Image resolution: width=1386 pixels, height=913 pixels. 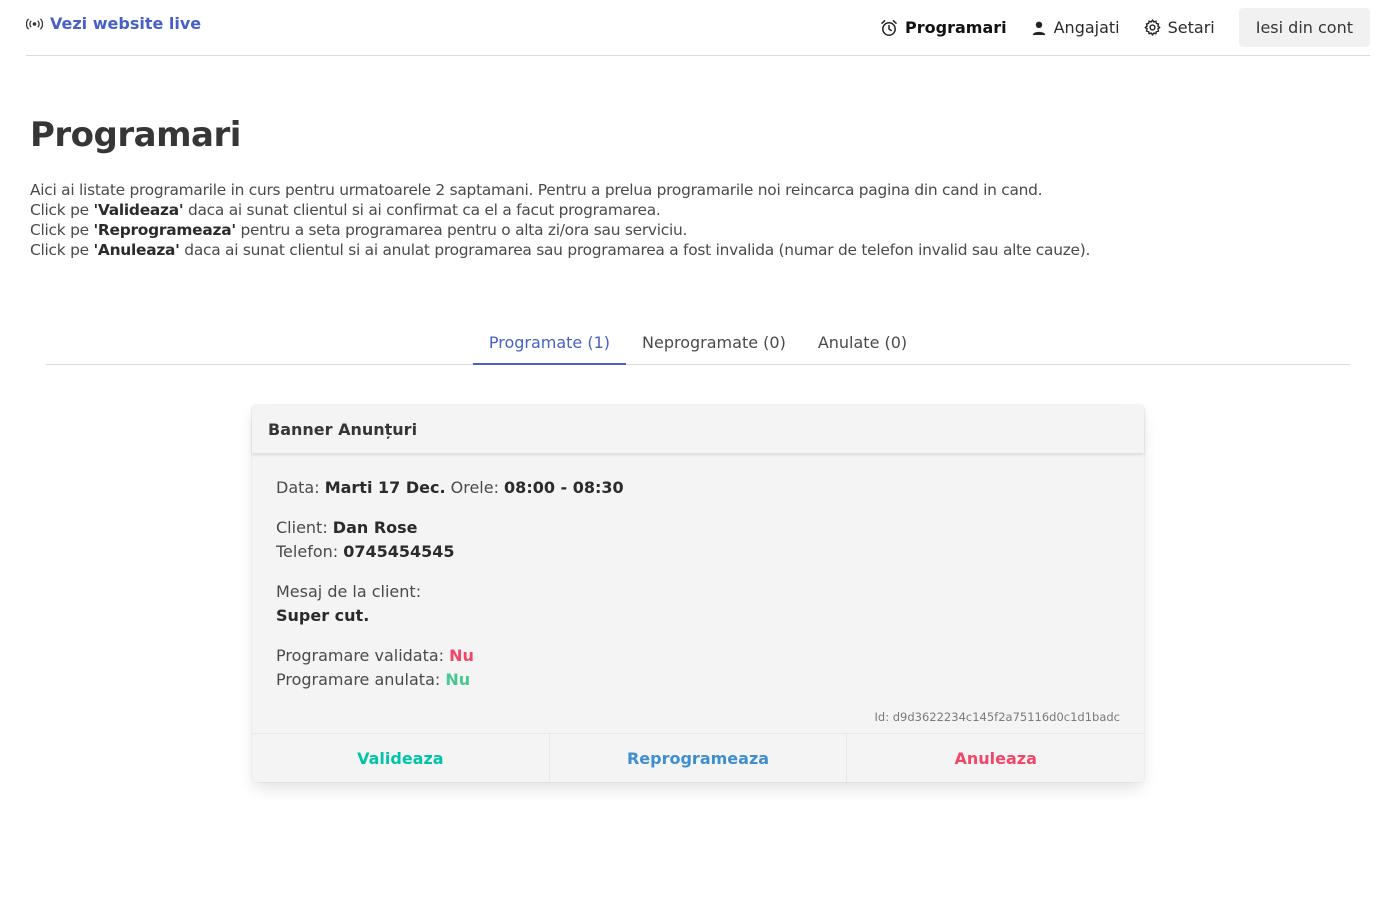 I want to click on hours-label: Orele:, so click(x=475, y=487).